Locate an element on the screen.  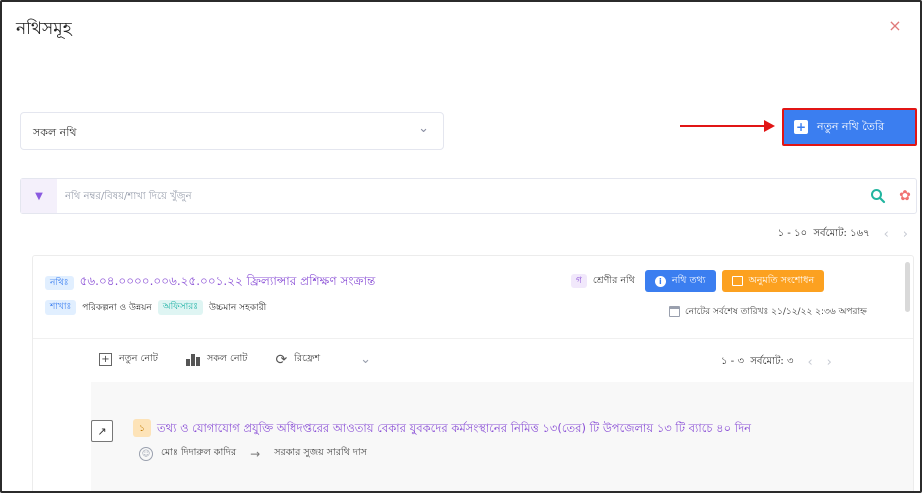
annotation-arrow-head is located at coordinates (769, 126).